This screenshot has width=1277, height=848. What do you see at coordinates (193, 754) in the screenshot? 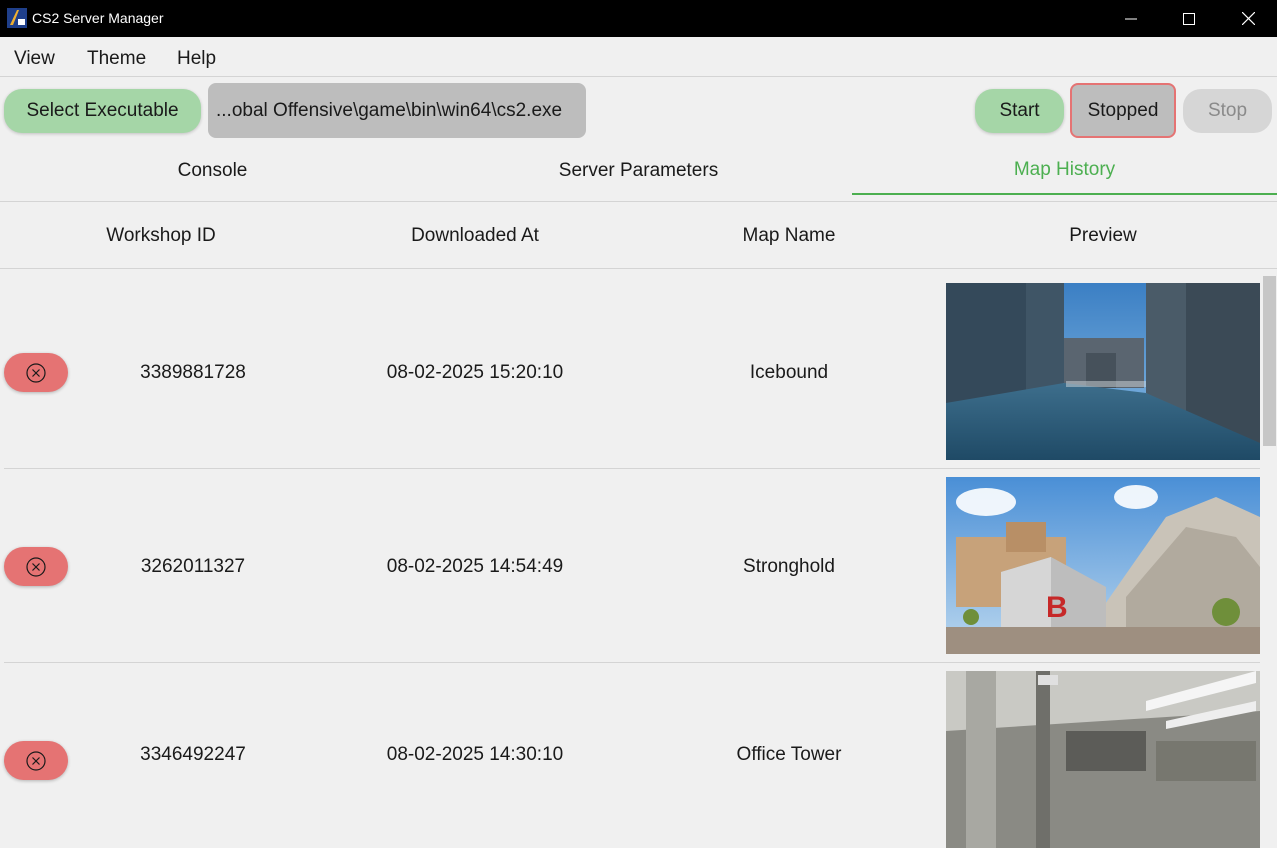
I see `workshop-id-cell: 3346492247` at bounding box center [193, 754].